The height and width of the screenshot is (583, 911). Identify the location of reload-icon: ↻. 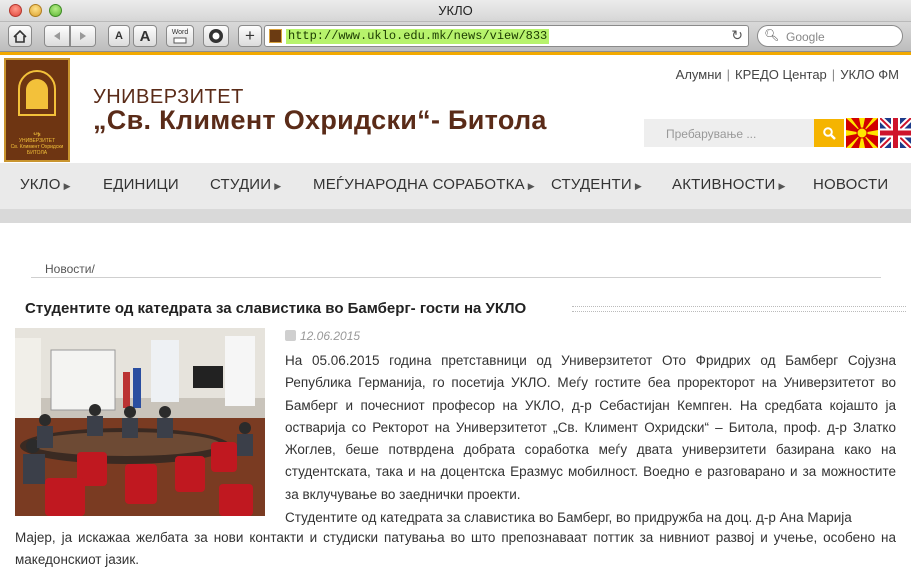
(737, 35).